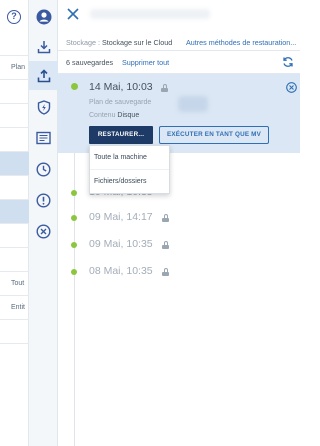 The width and height of the screenshot is (320, 446). Describe the element at coordinates (43, 107) in the screenshot. I see `shield-bolt-icon` at that location.